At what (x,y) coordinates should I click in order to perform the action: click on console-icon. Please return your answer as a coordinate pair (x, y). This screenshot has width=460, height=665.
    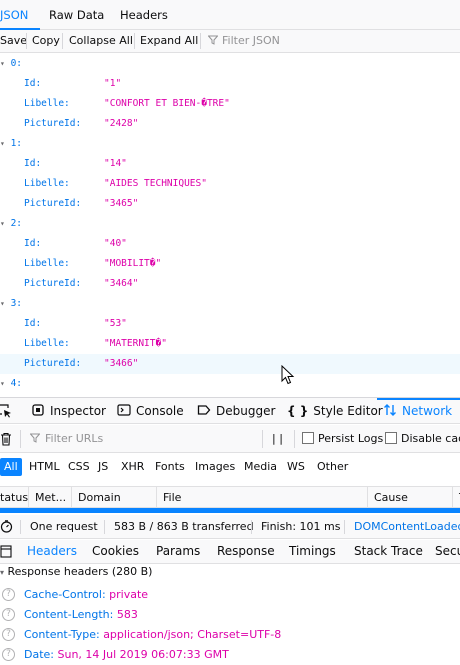
    Looking at the image, I should click on (124, 410).